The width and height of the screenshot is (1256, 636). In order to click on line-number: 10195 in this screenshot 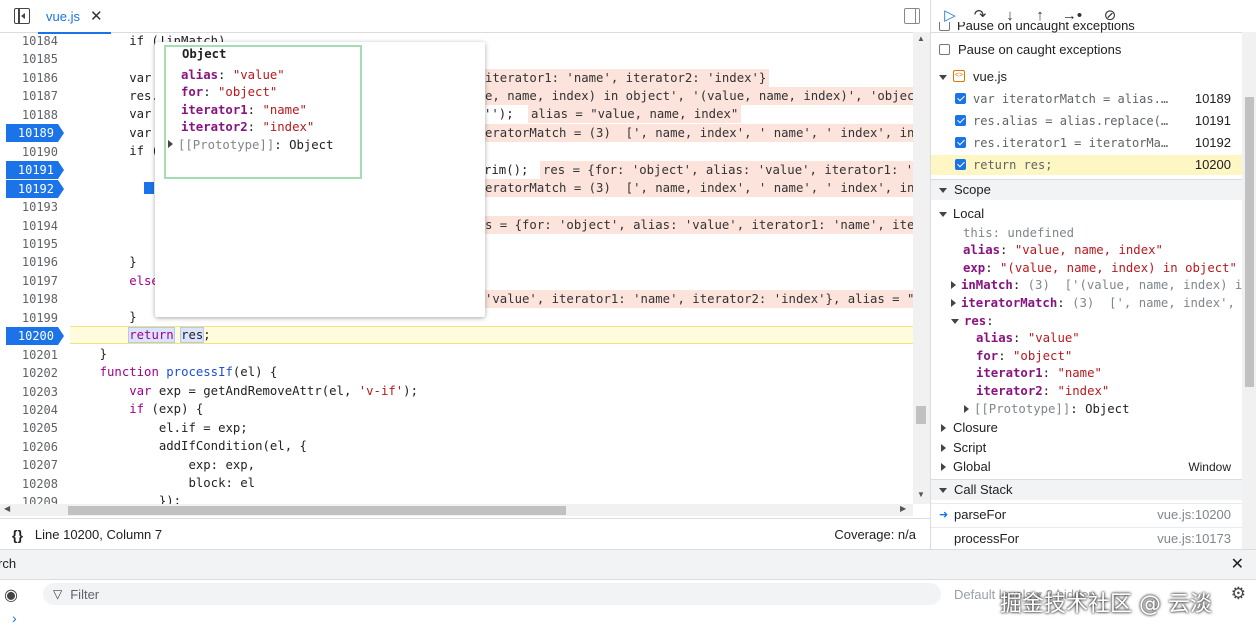, I will do `click(35, 244)`.